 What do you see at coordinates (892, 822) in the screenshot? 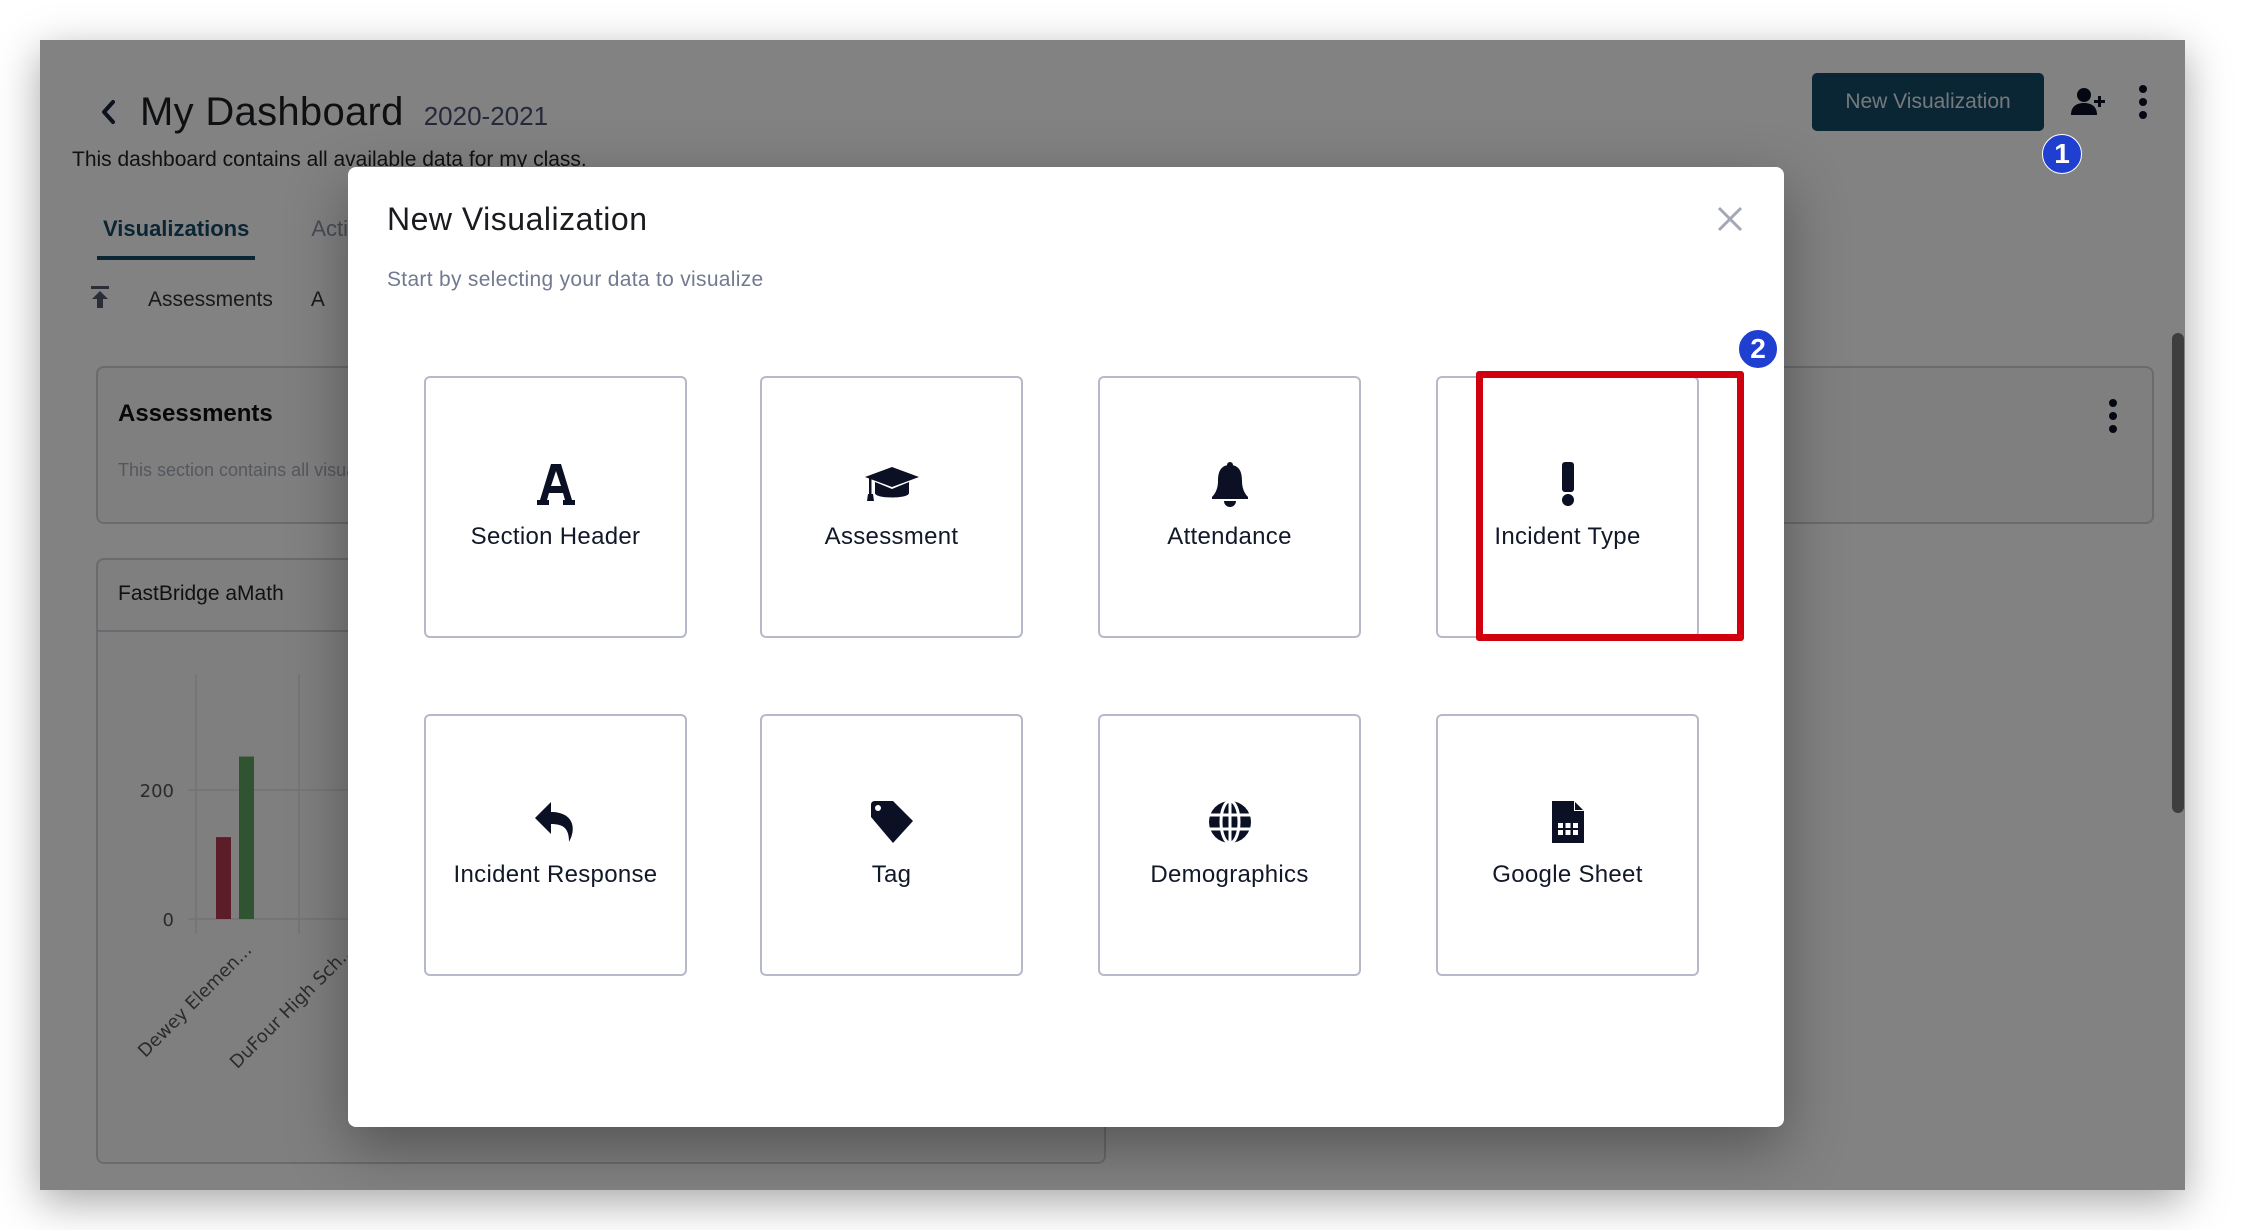
I see `tag-icon` at bounding box center [892, 822].